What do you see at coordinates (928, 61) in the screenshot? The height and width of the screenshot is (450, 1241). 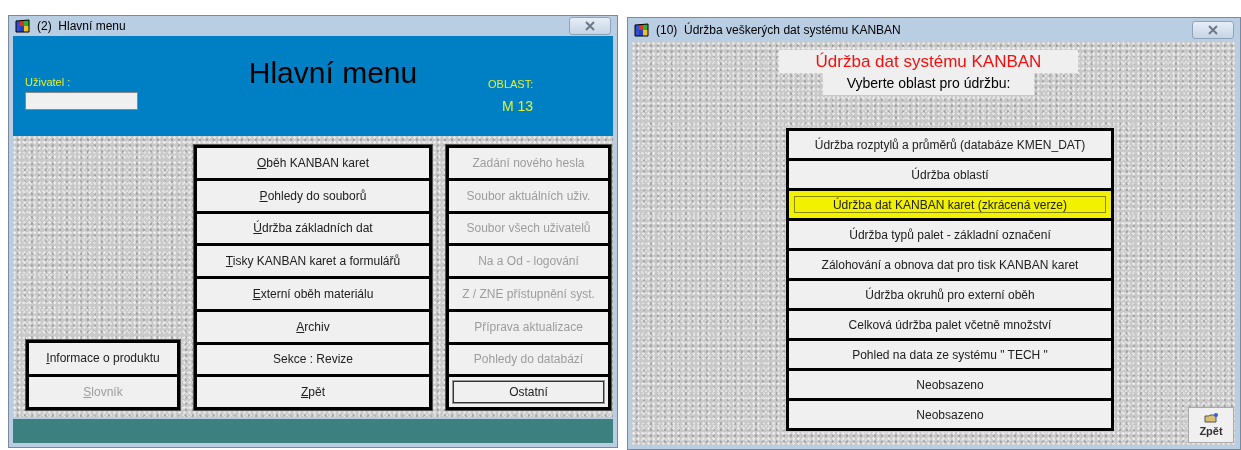 I see `window-heading: Údržba dat systému KANBAN` at bounding box center [928, 61].